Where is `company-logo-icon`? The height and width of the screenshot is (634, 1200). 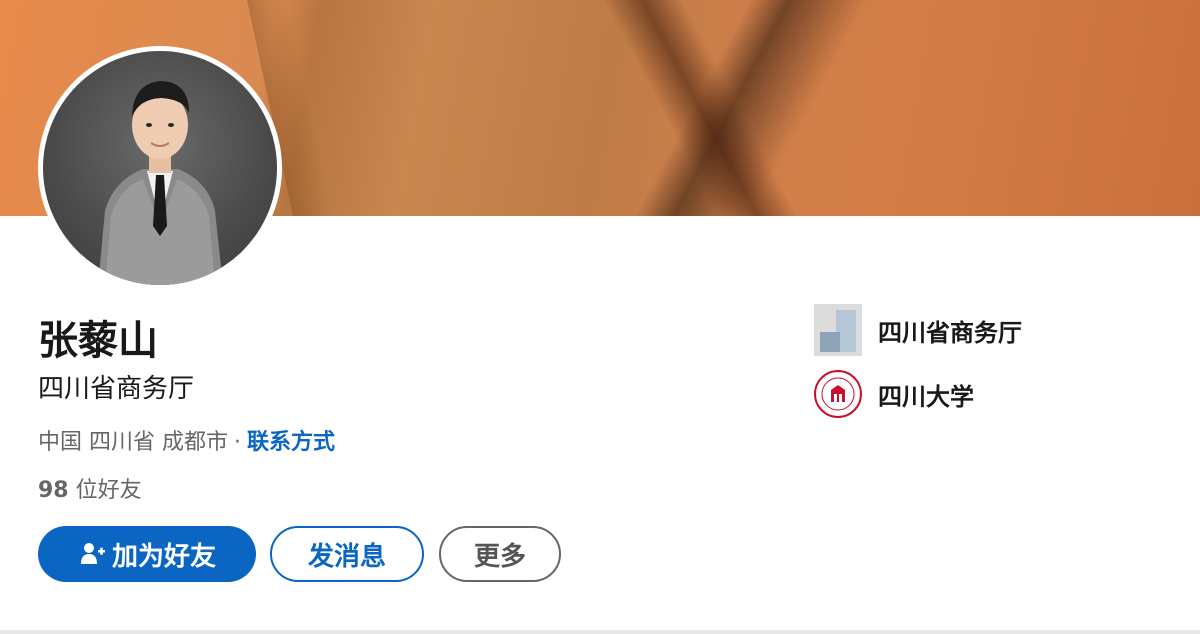
company-logo-icon is located at coordinates (838, 330).